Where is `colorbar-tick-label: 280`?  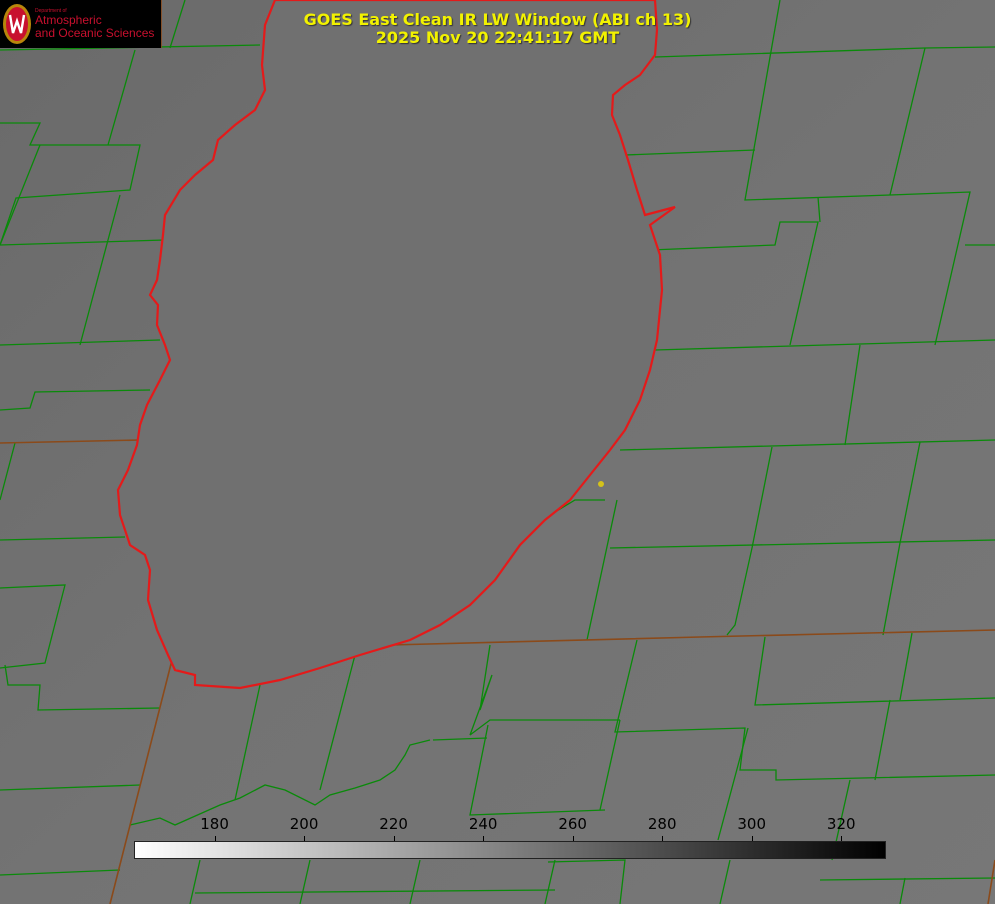
colorbar-tick-label: 280 is located at coordinates (662, 824).